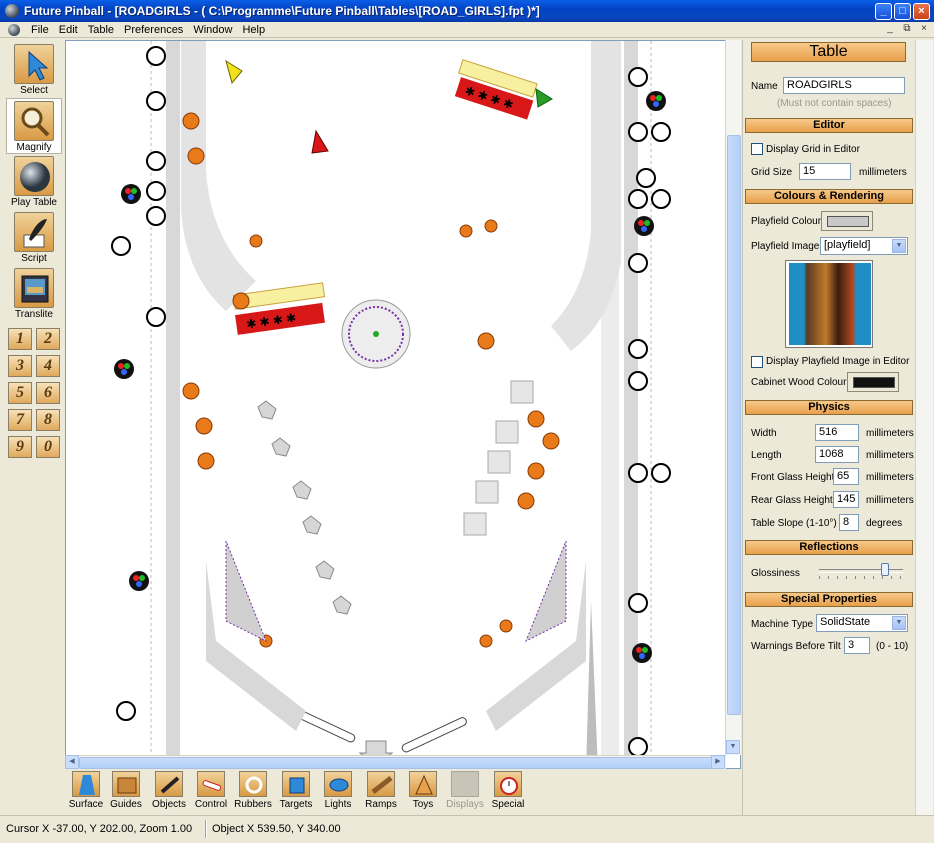 The width and height of the screenshot is (934, 843). I want to click on colours-section-header: Colours & Rendering, so click(829, 196).